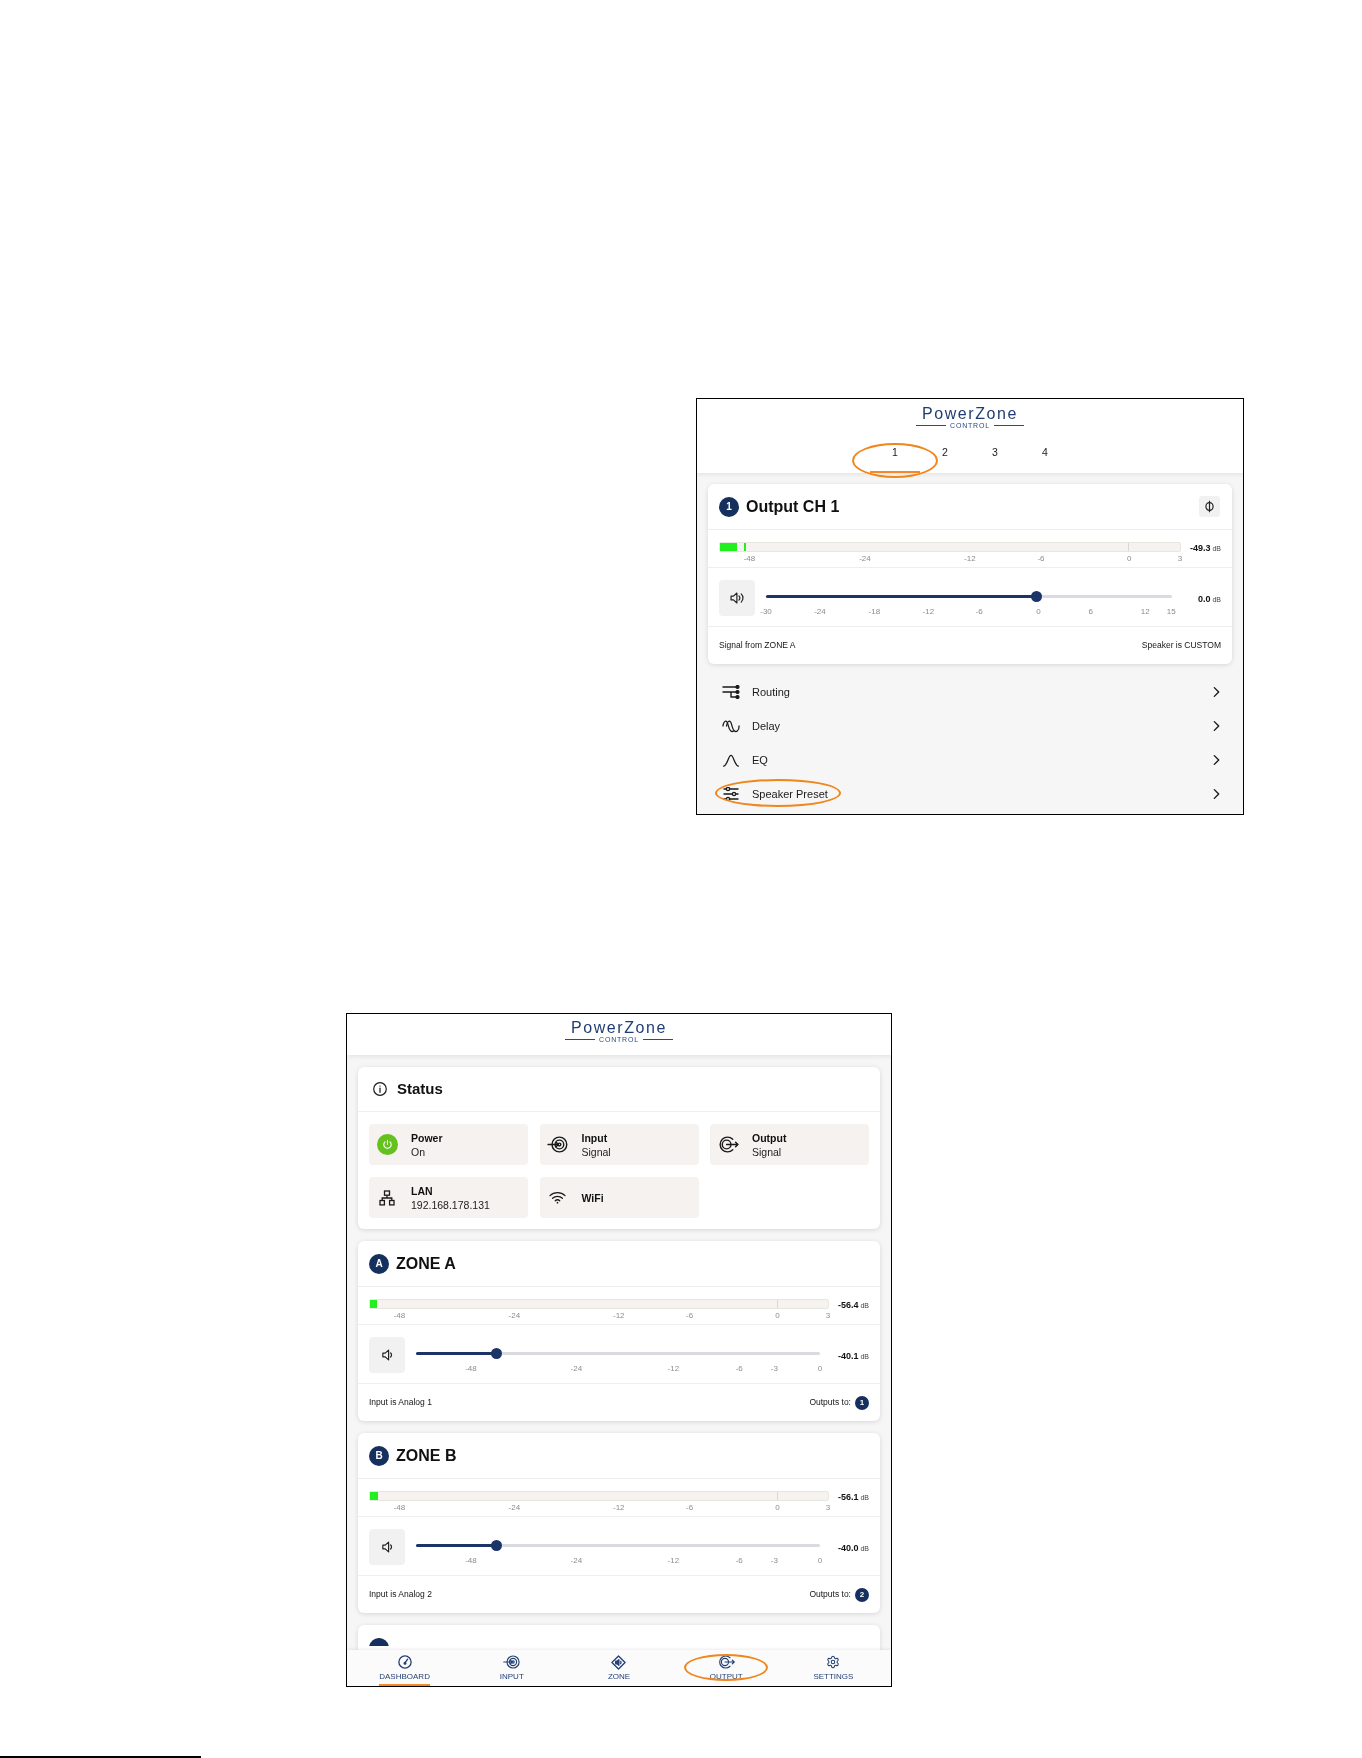 Image resolution: width=1362 pixels, height=1758 pixels. I want to click on power-icon, so click(387, 1144).